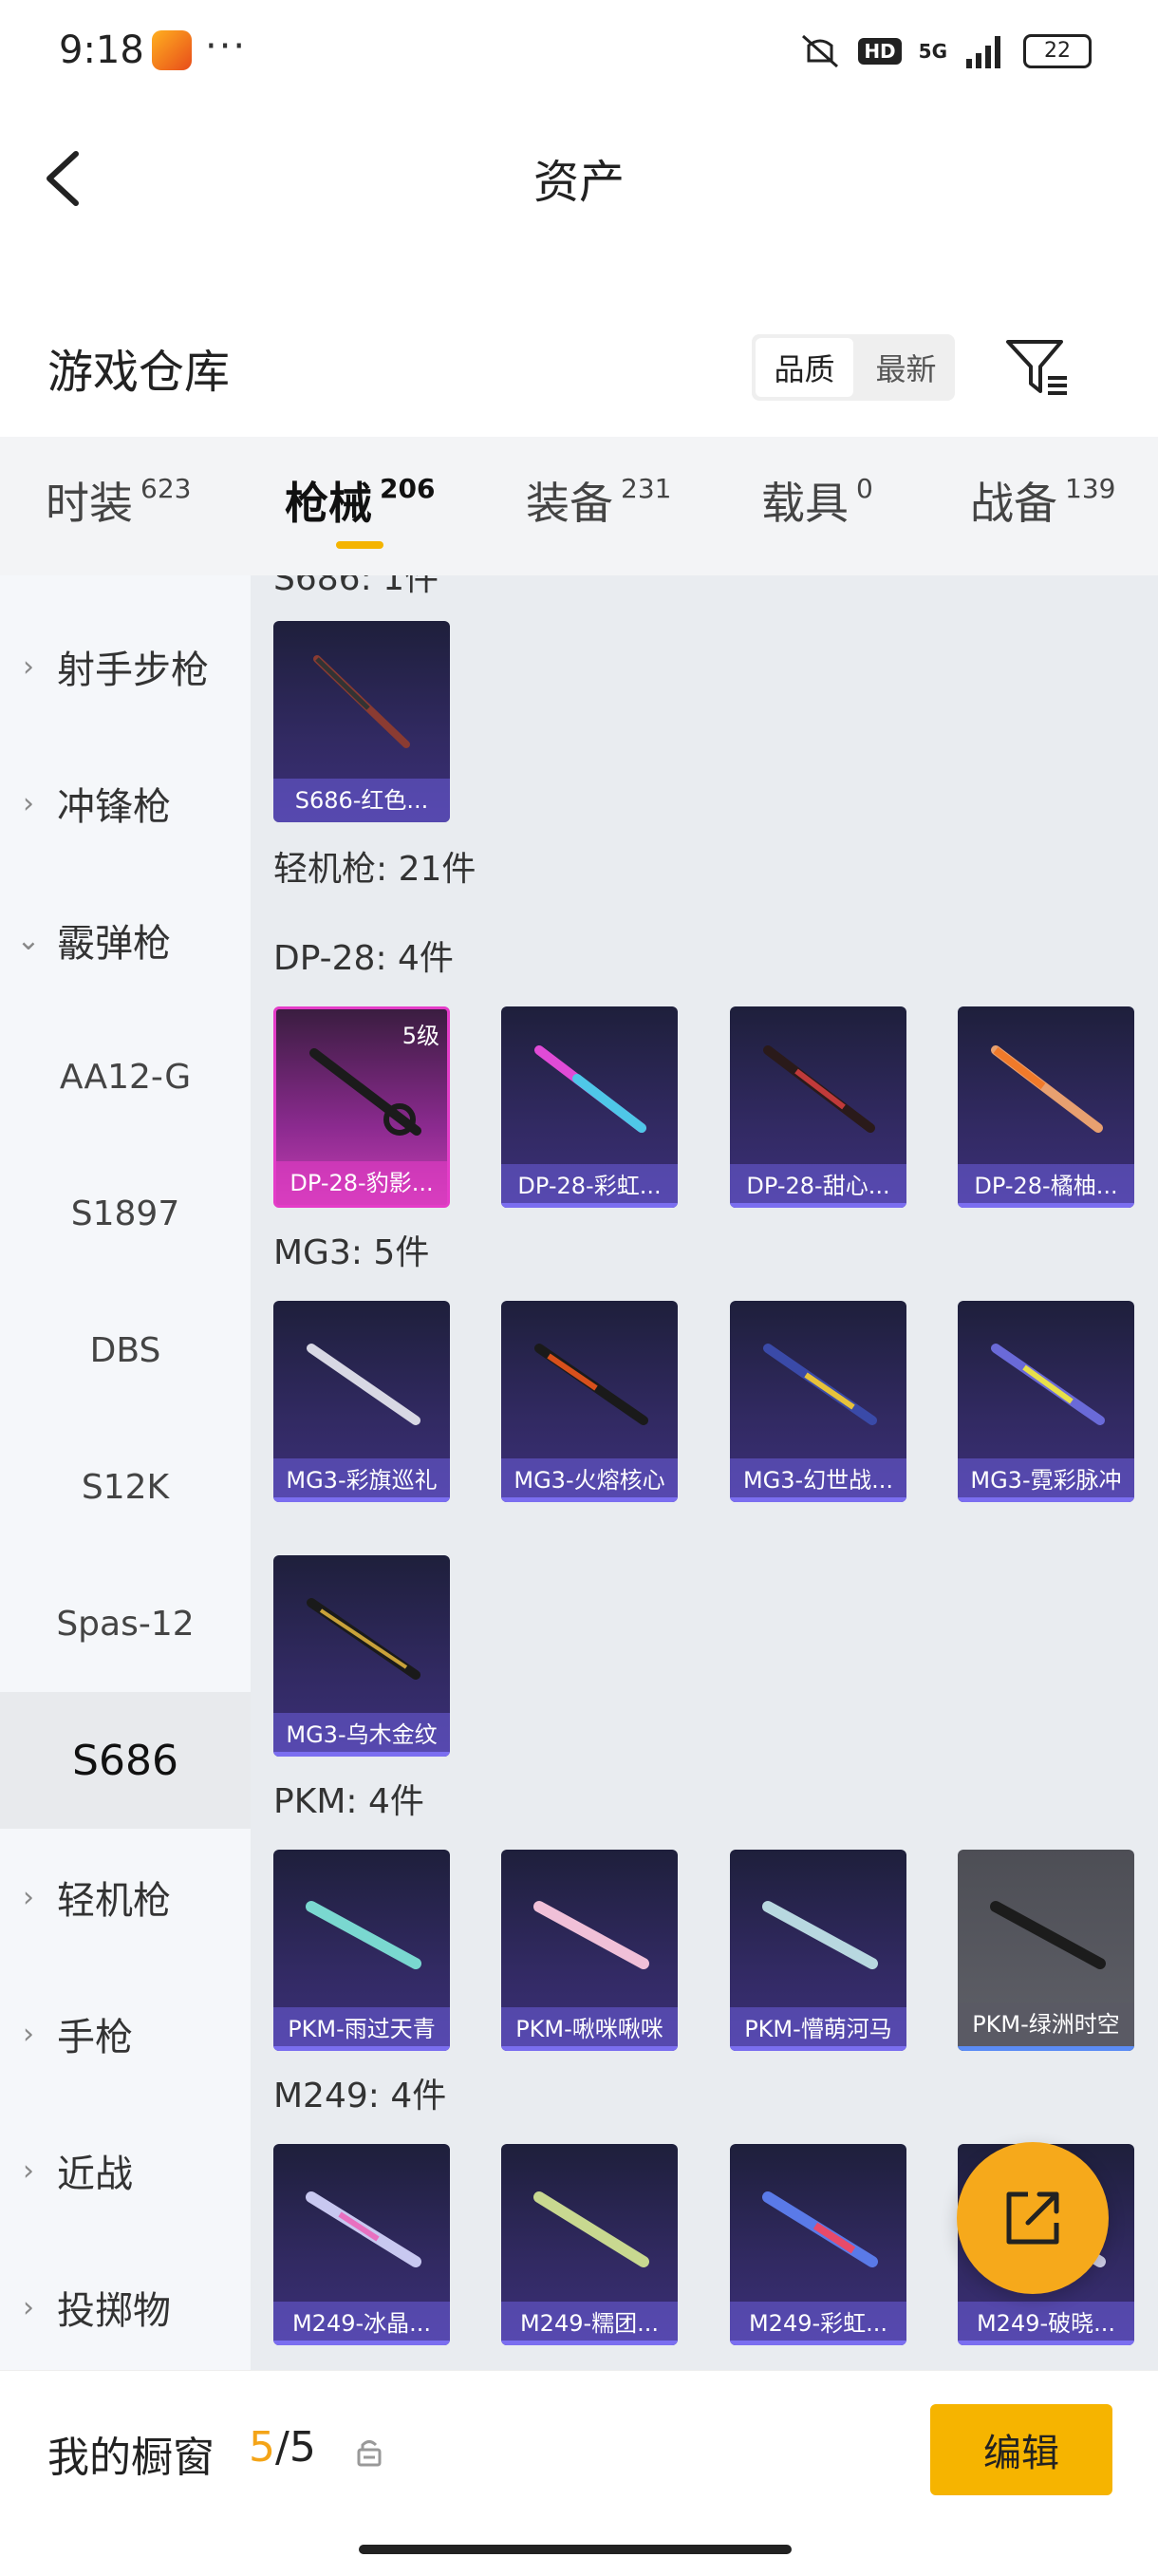 The image size is (1158, 2576). What do you see at coordinates (369, 2453) in the screenshot?
I see `lock-icon` at bounding box center [369, 2453].